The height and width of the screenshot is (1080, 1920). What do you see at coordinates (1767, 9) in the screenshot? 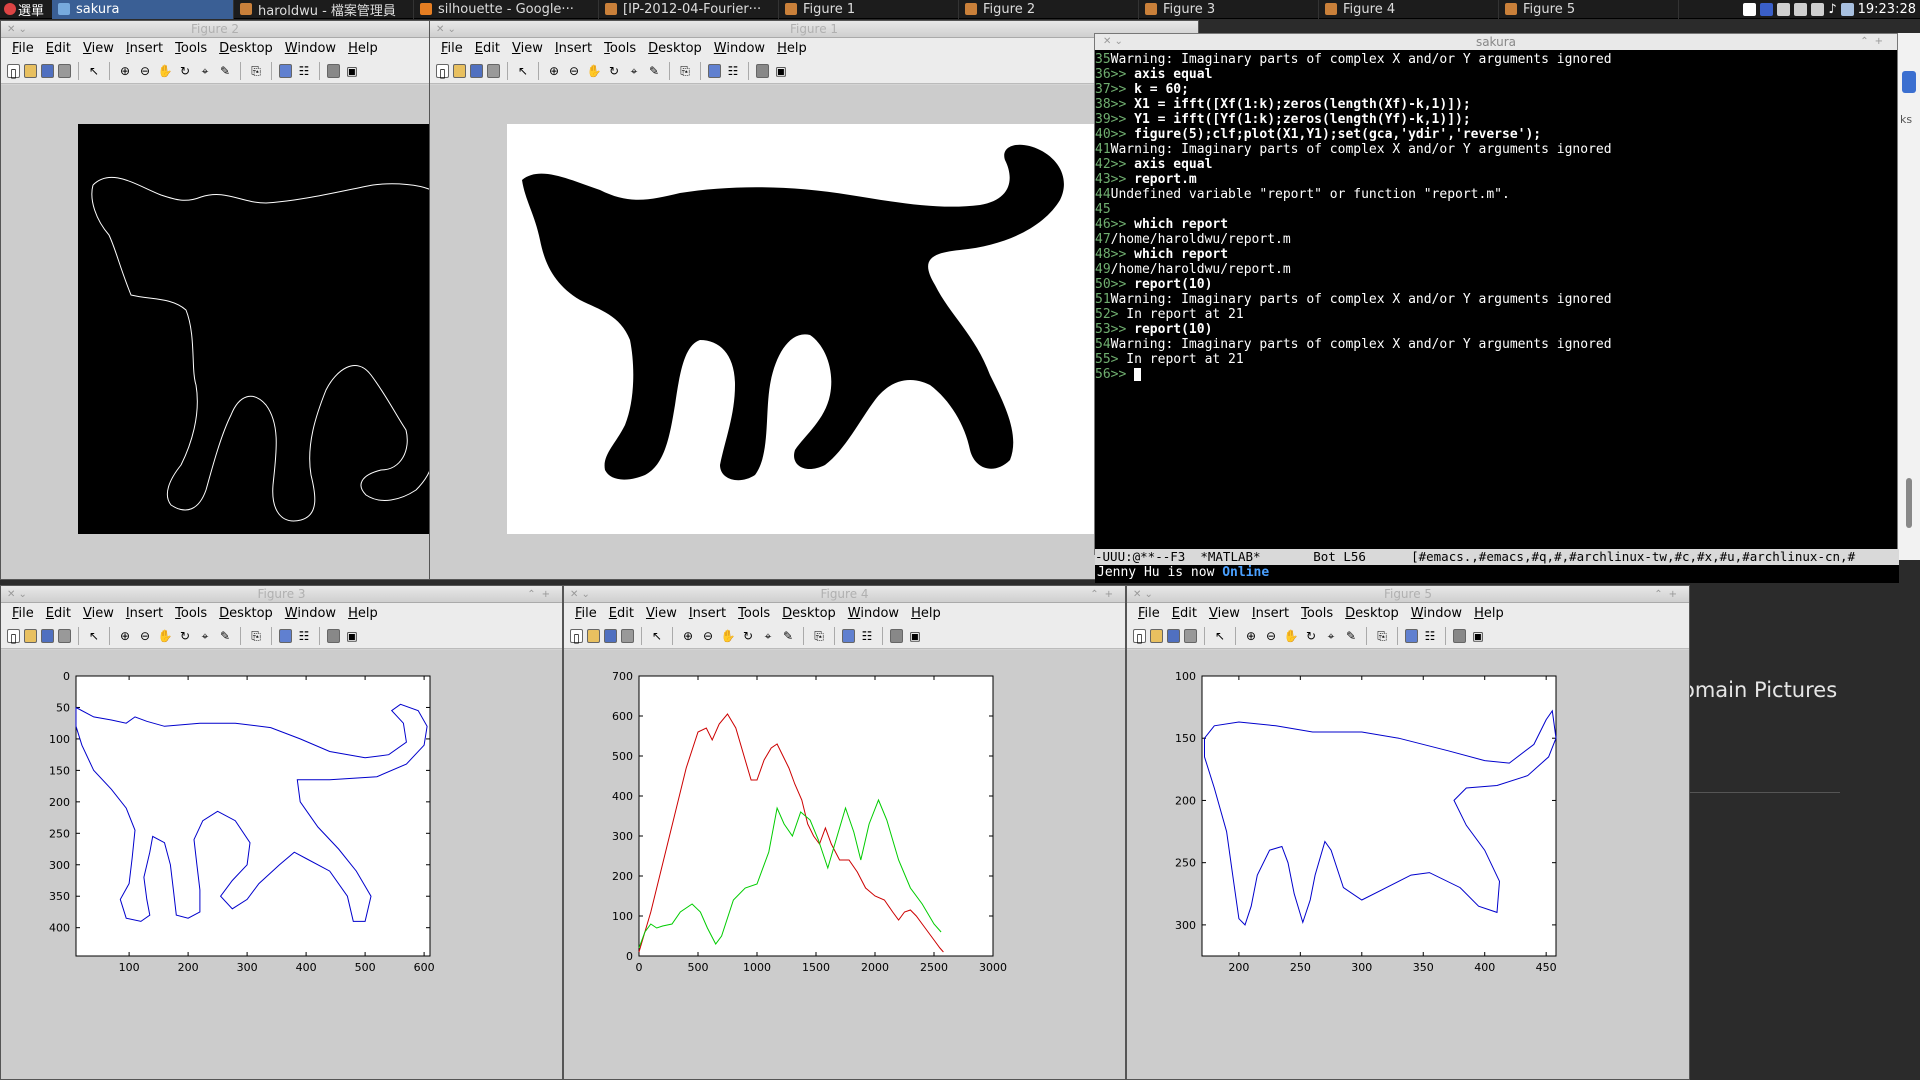
I see `flag-icon` at bounding box center [1767, 9].